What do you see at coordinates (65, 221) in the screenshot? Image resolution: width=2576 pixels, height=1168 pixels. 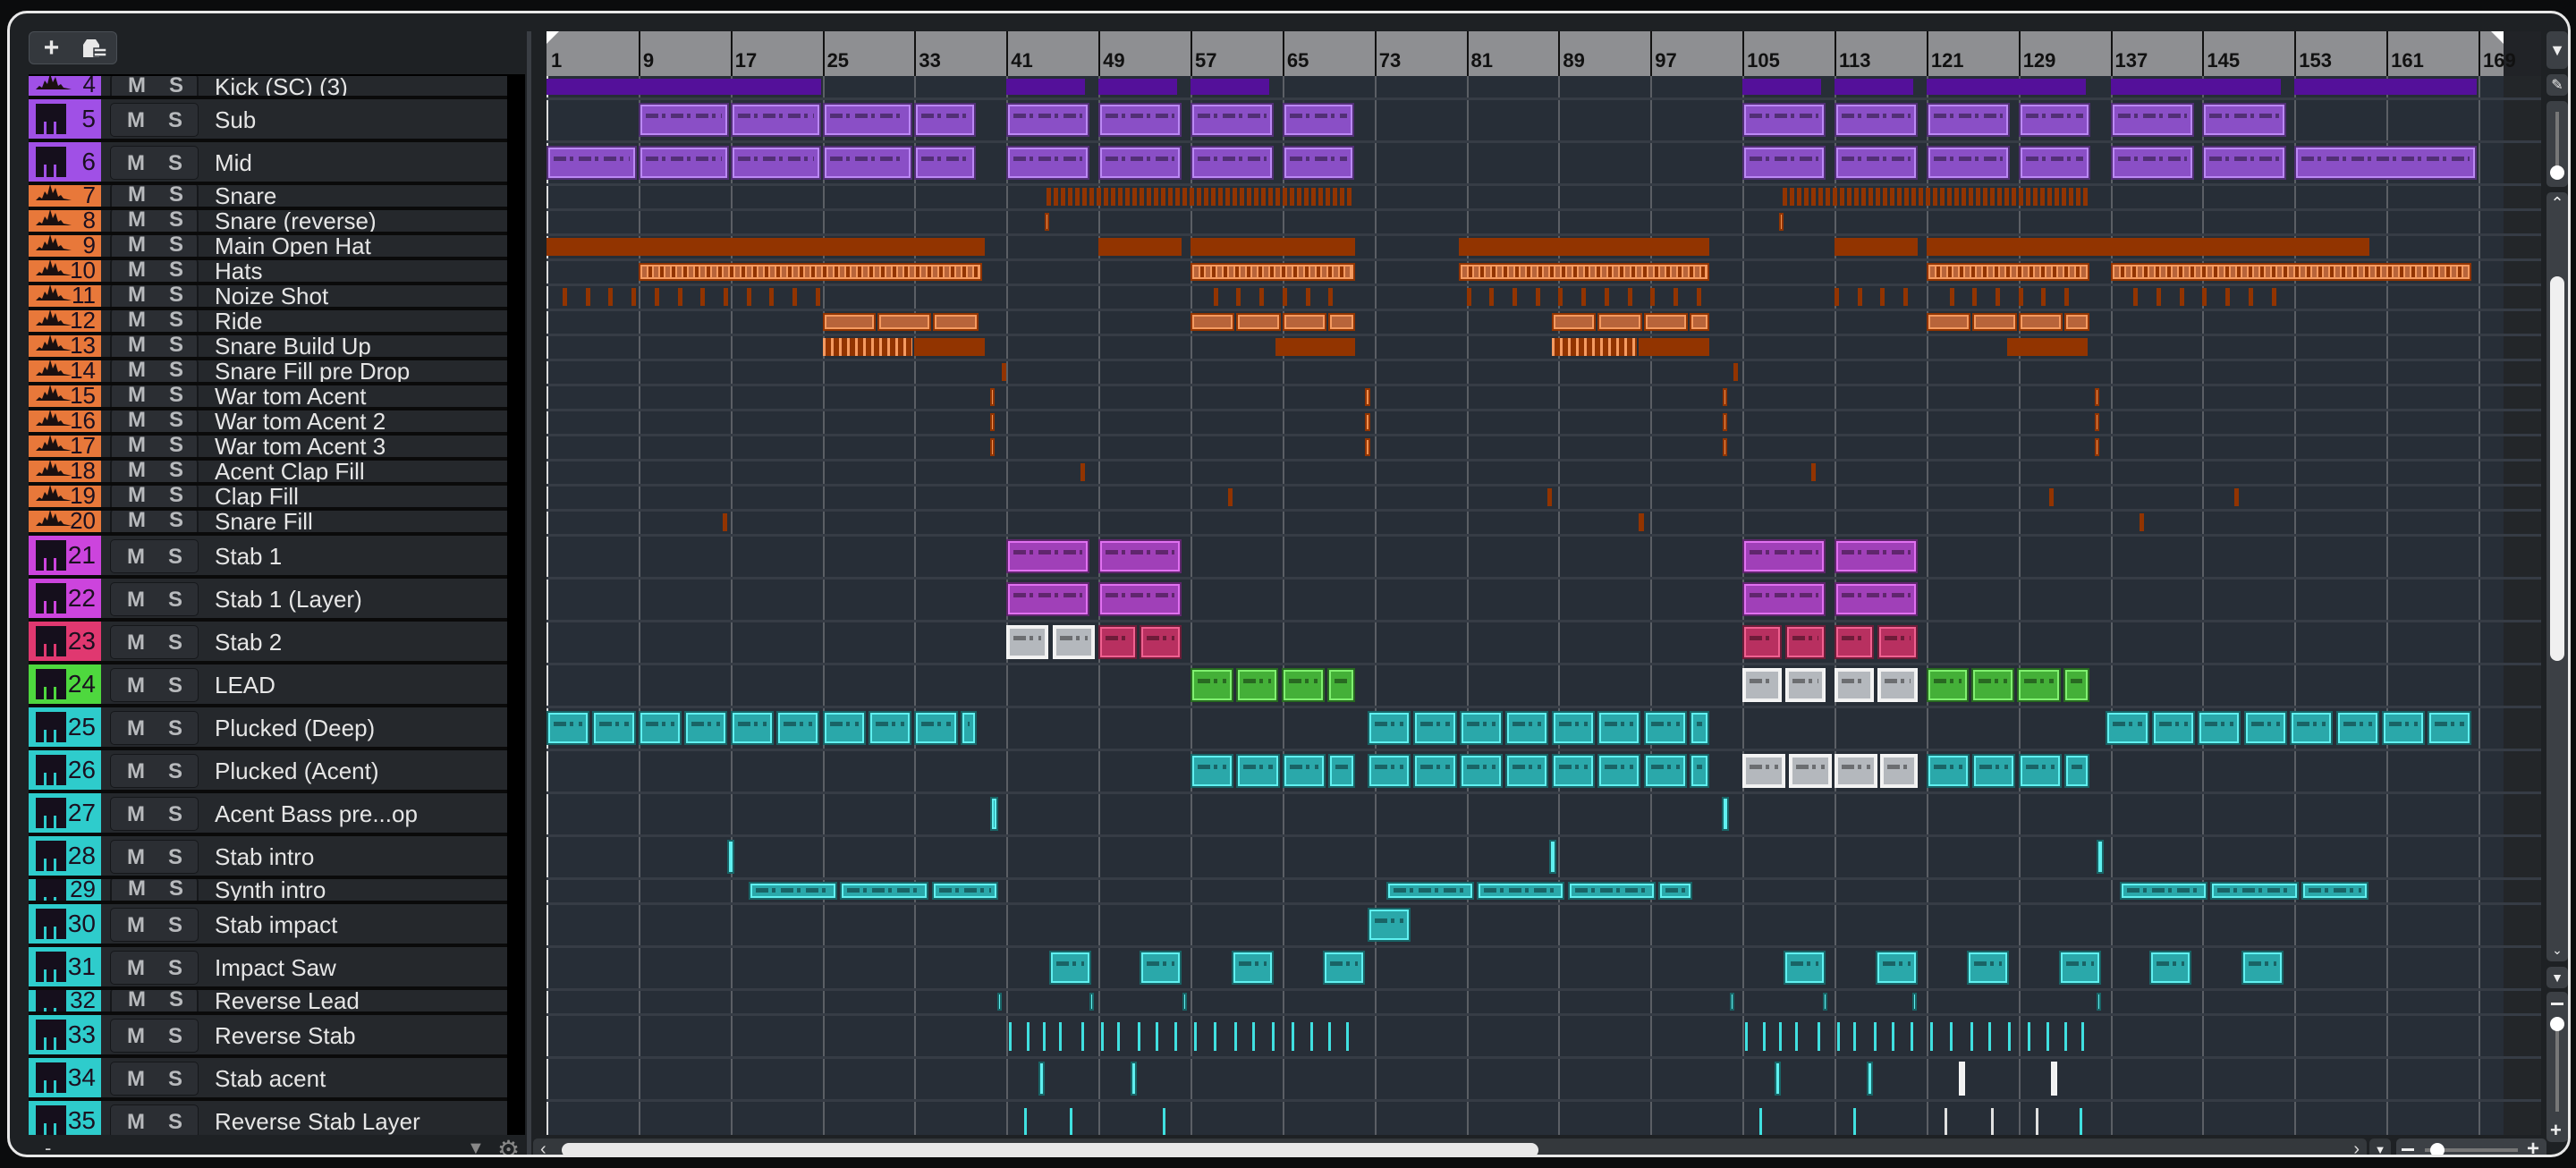 I see `track-color-strip: 8` at bounding box center [65, 221].